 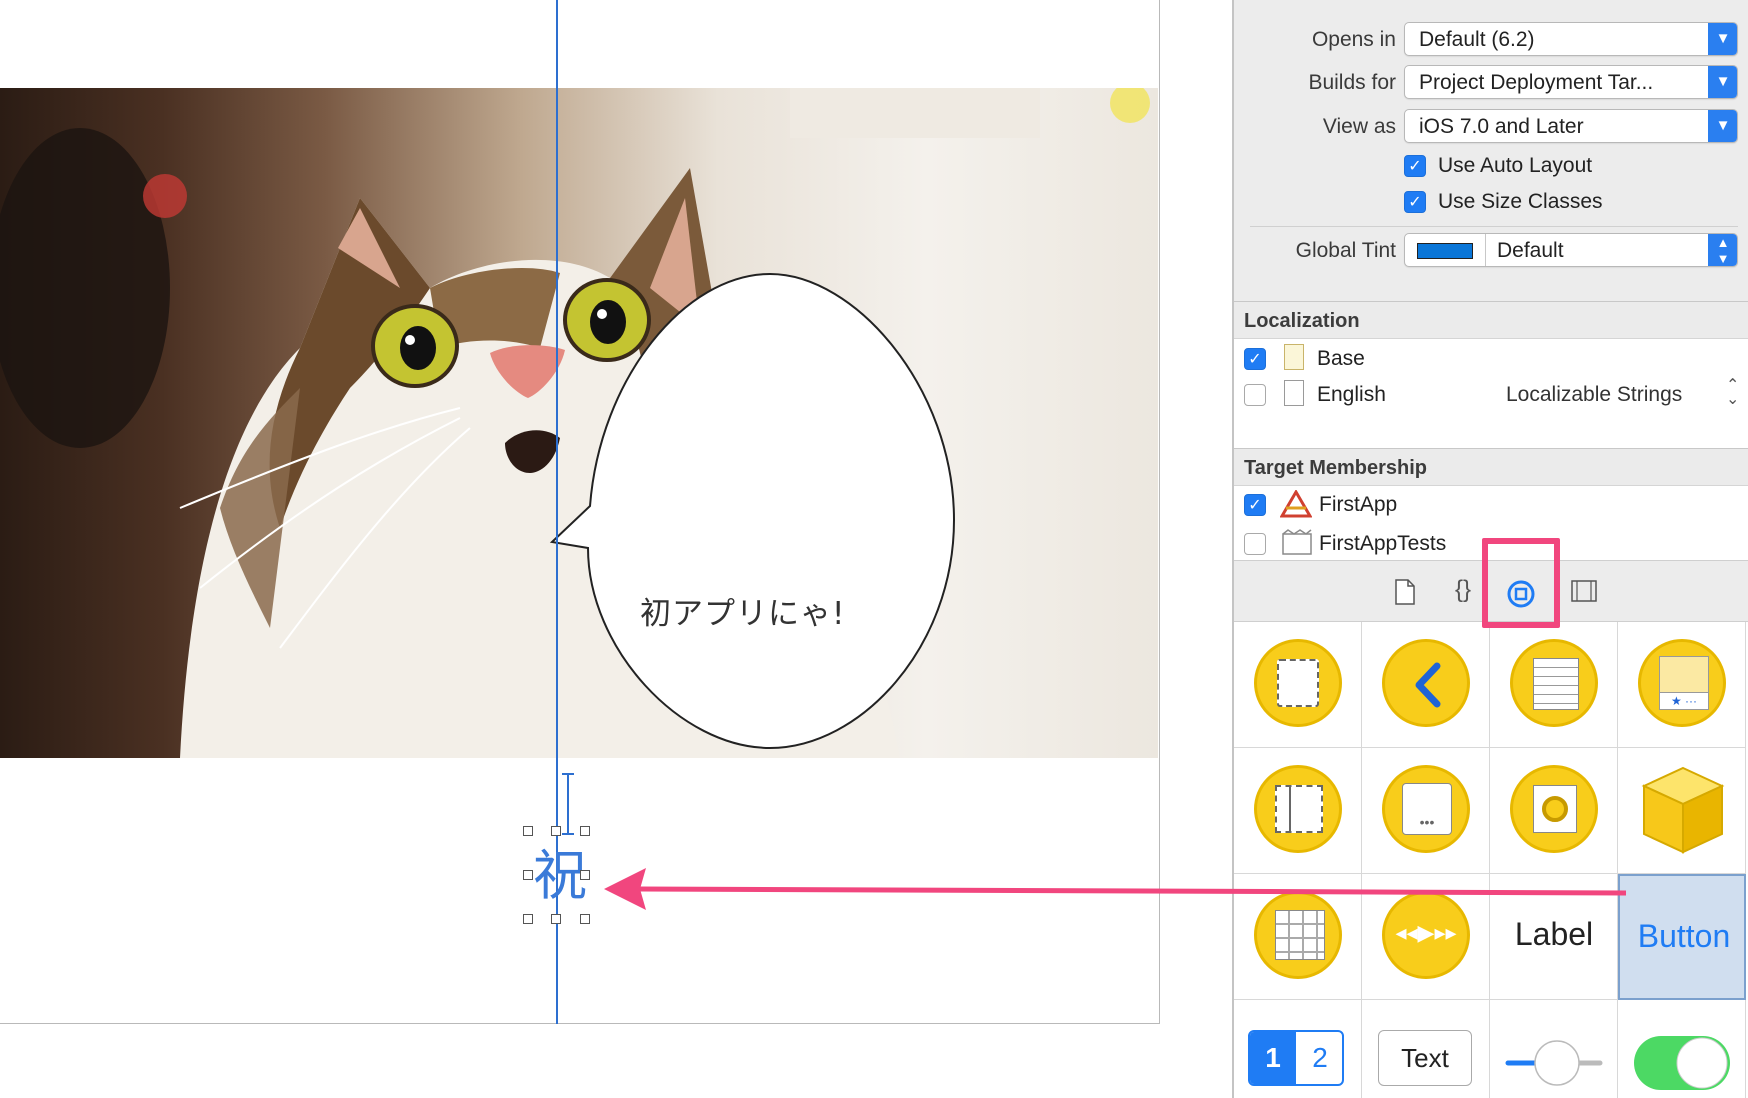 I want to click on use-size-classes-checkbox: ✓, so click(x=1415, y=202).